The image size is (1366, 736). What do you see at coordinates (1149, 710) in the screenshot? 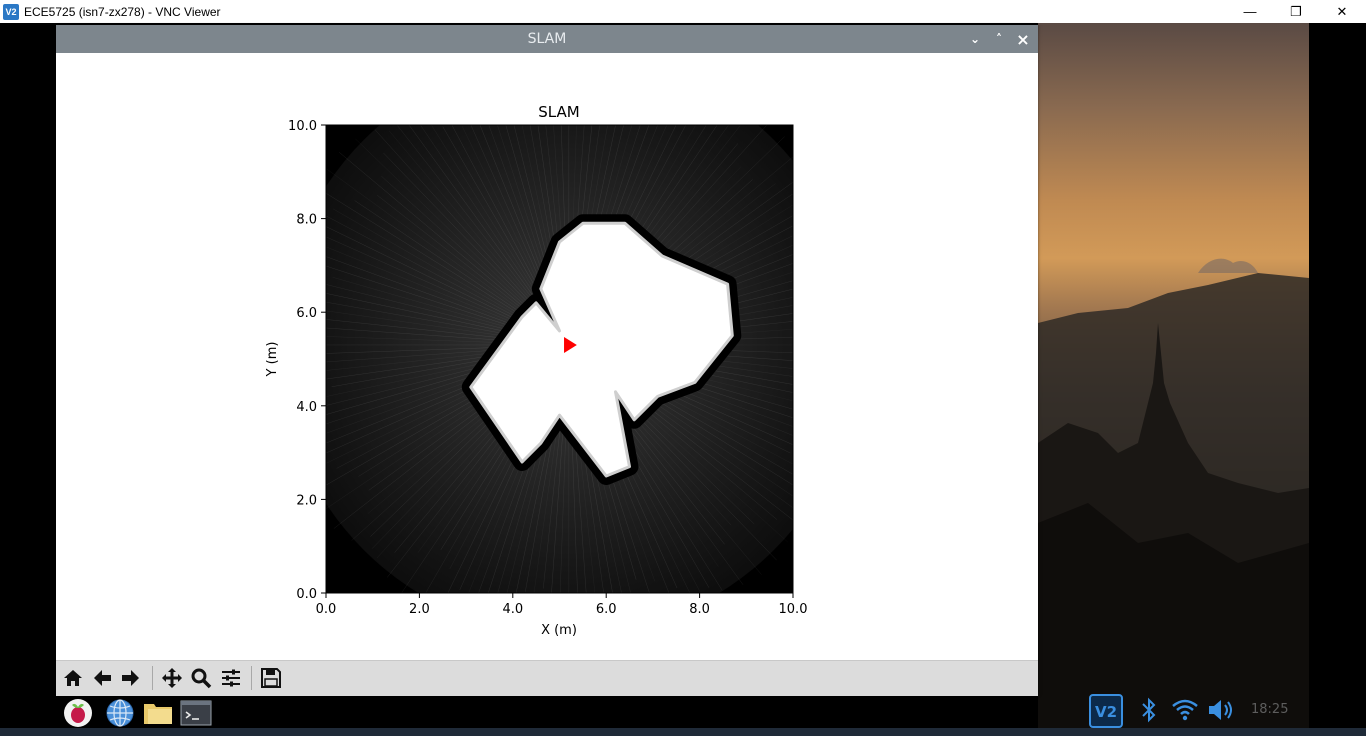
I see `bluetooth-icon` at bounding box center [1149, 710].